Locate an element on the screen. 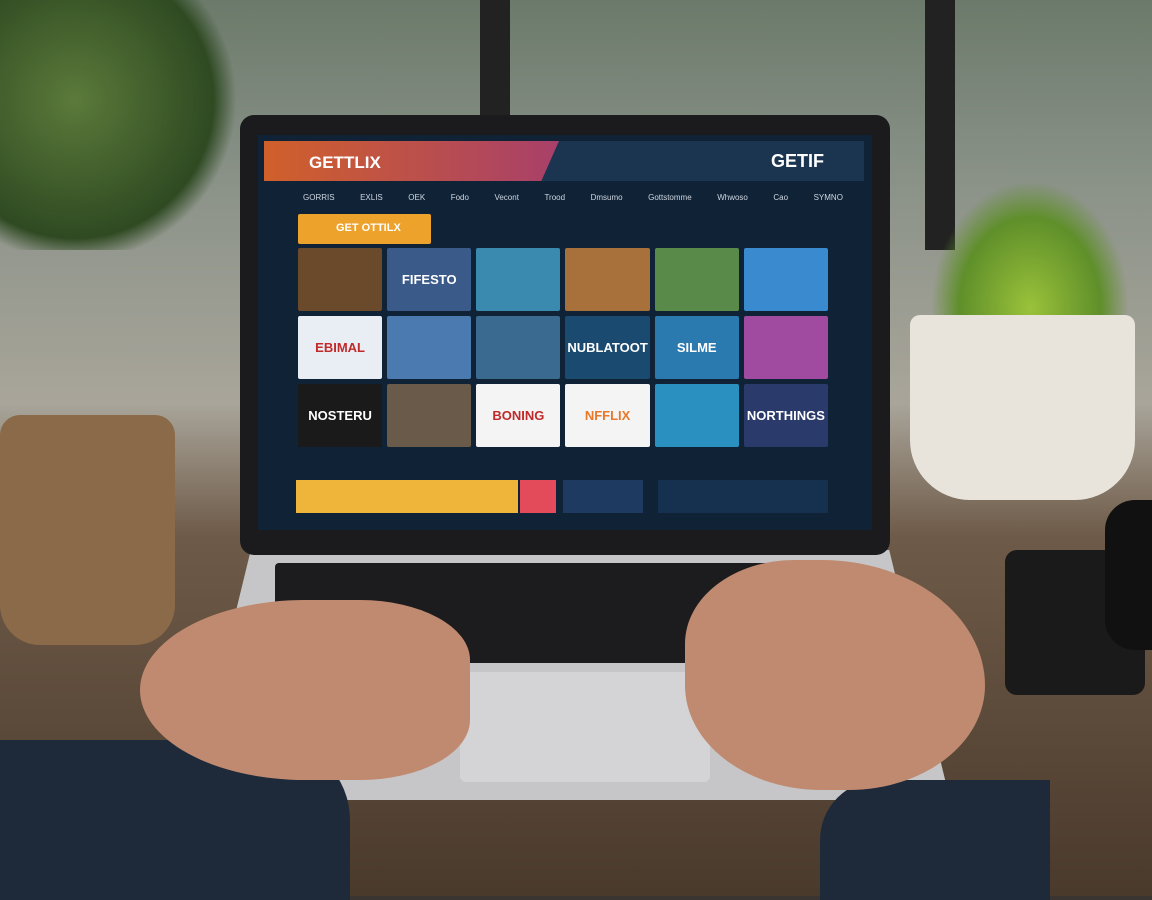  hand is located at coordinates (305, 690).